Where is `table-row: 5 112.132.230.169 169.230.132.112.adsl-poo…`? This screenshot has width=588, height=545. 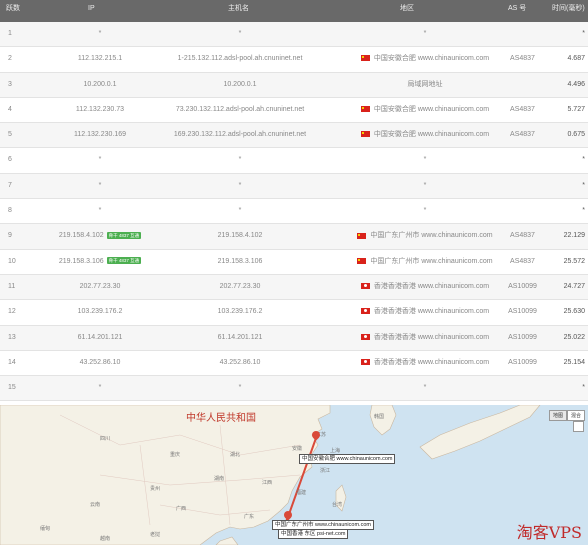
table-row: 5 112.132.230.169 169.230.132.112.adsl-poo… is located at coordinates (294, 136).